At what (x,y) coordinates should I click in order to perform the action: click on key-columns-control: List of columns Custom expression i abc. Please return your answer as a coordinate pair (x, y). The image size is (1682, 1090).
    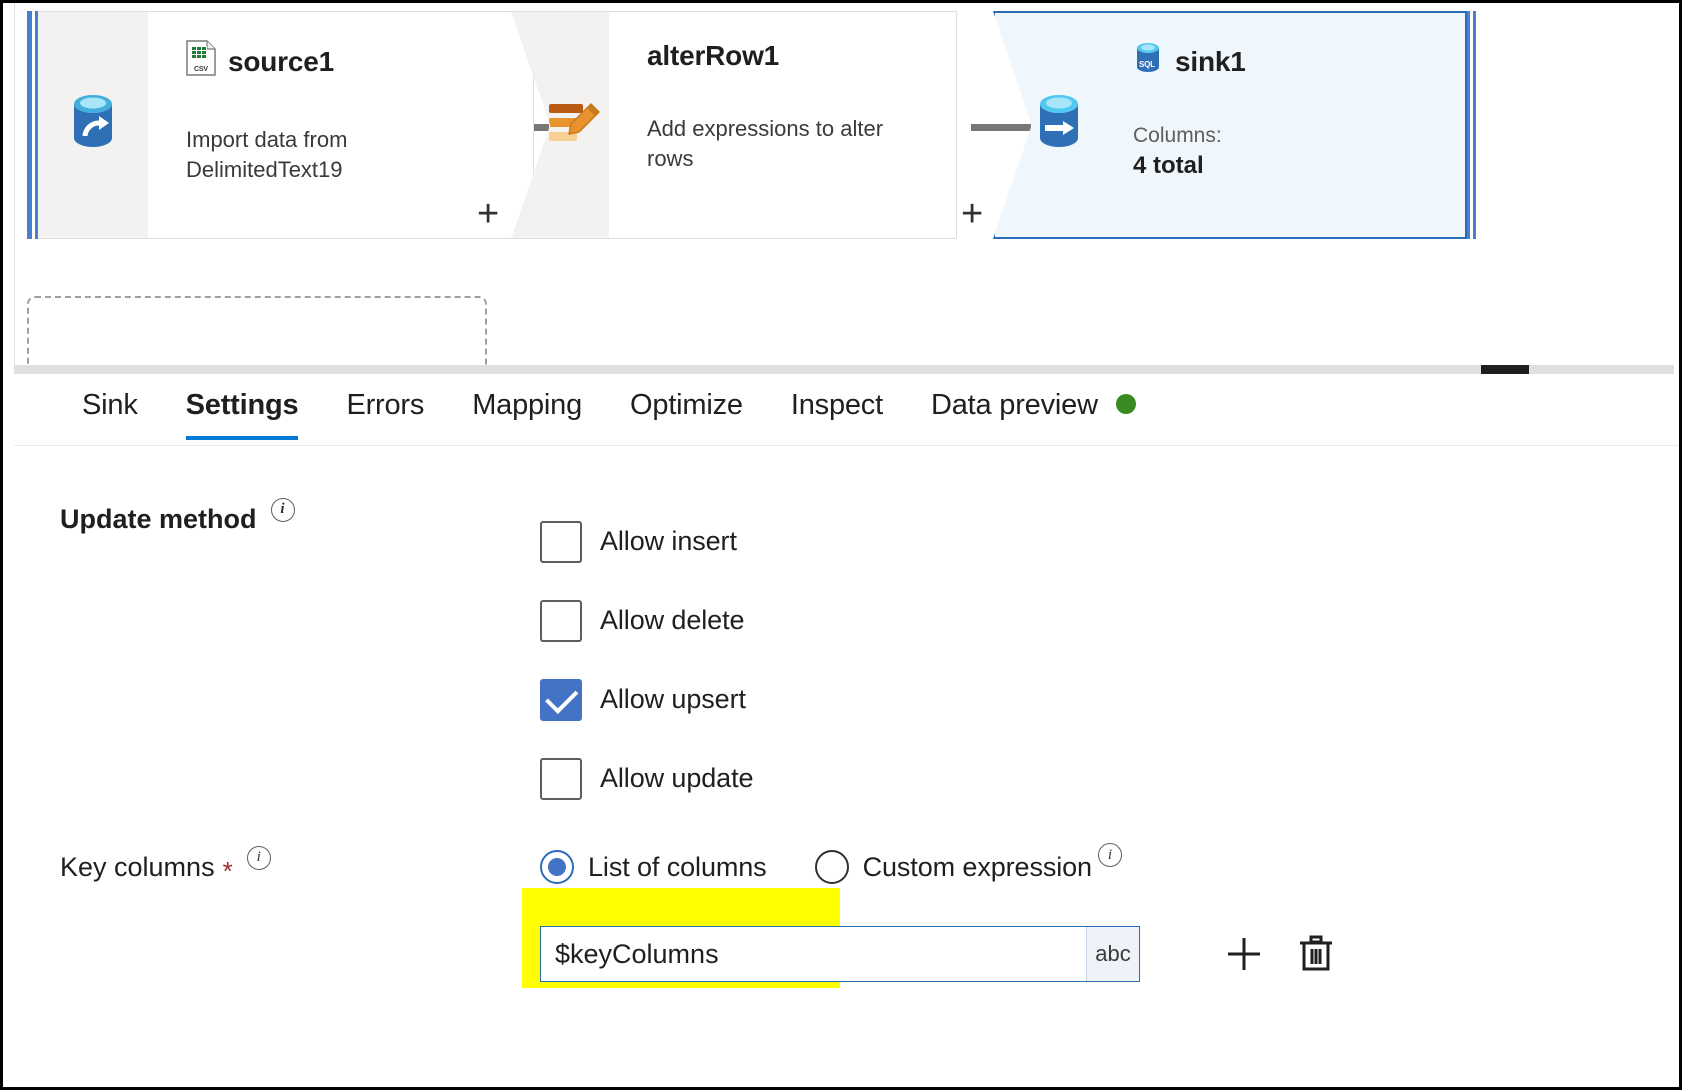
    Looking at the image, I should click on (1100, 915).